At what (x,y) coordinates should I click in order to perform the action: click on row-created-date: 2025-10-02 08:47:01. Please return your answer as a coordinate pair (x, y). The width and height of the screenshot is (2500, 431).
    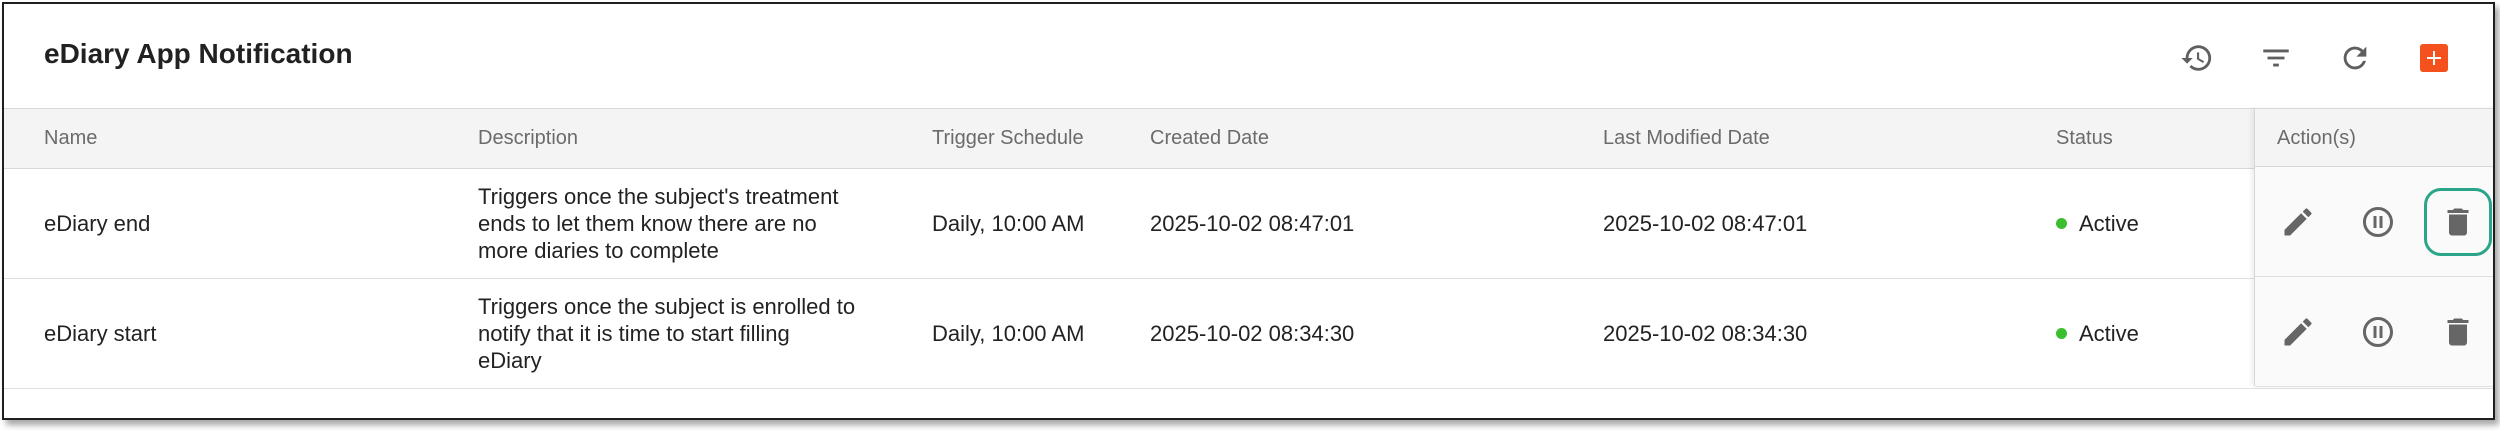
    Looking at the image, I should click on (1252, 223).